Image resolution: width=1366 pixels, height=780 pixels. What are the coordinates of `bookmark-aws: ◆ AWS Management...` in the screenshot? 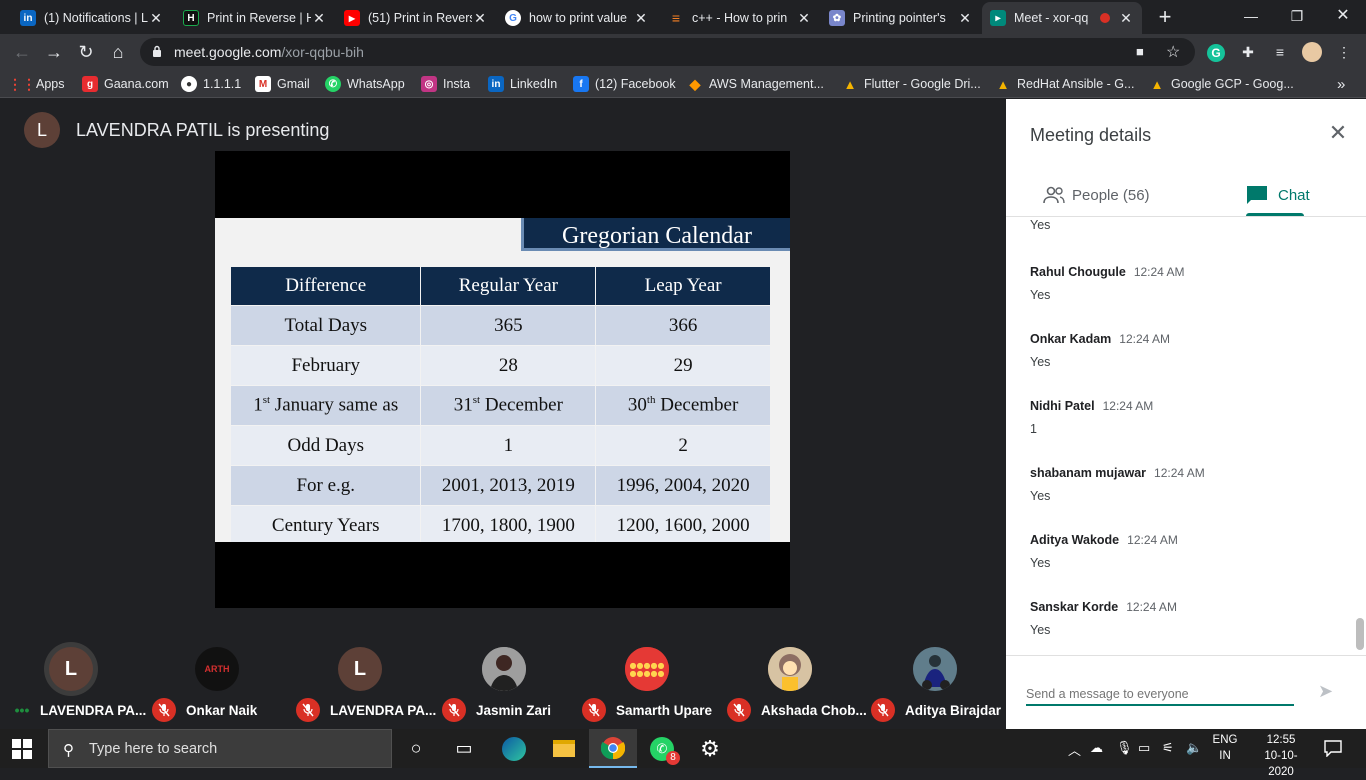 It's located at (755, 84).